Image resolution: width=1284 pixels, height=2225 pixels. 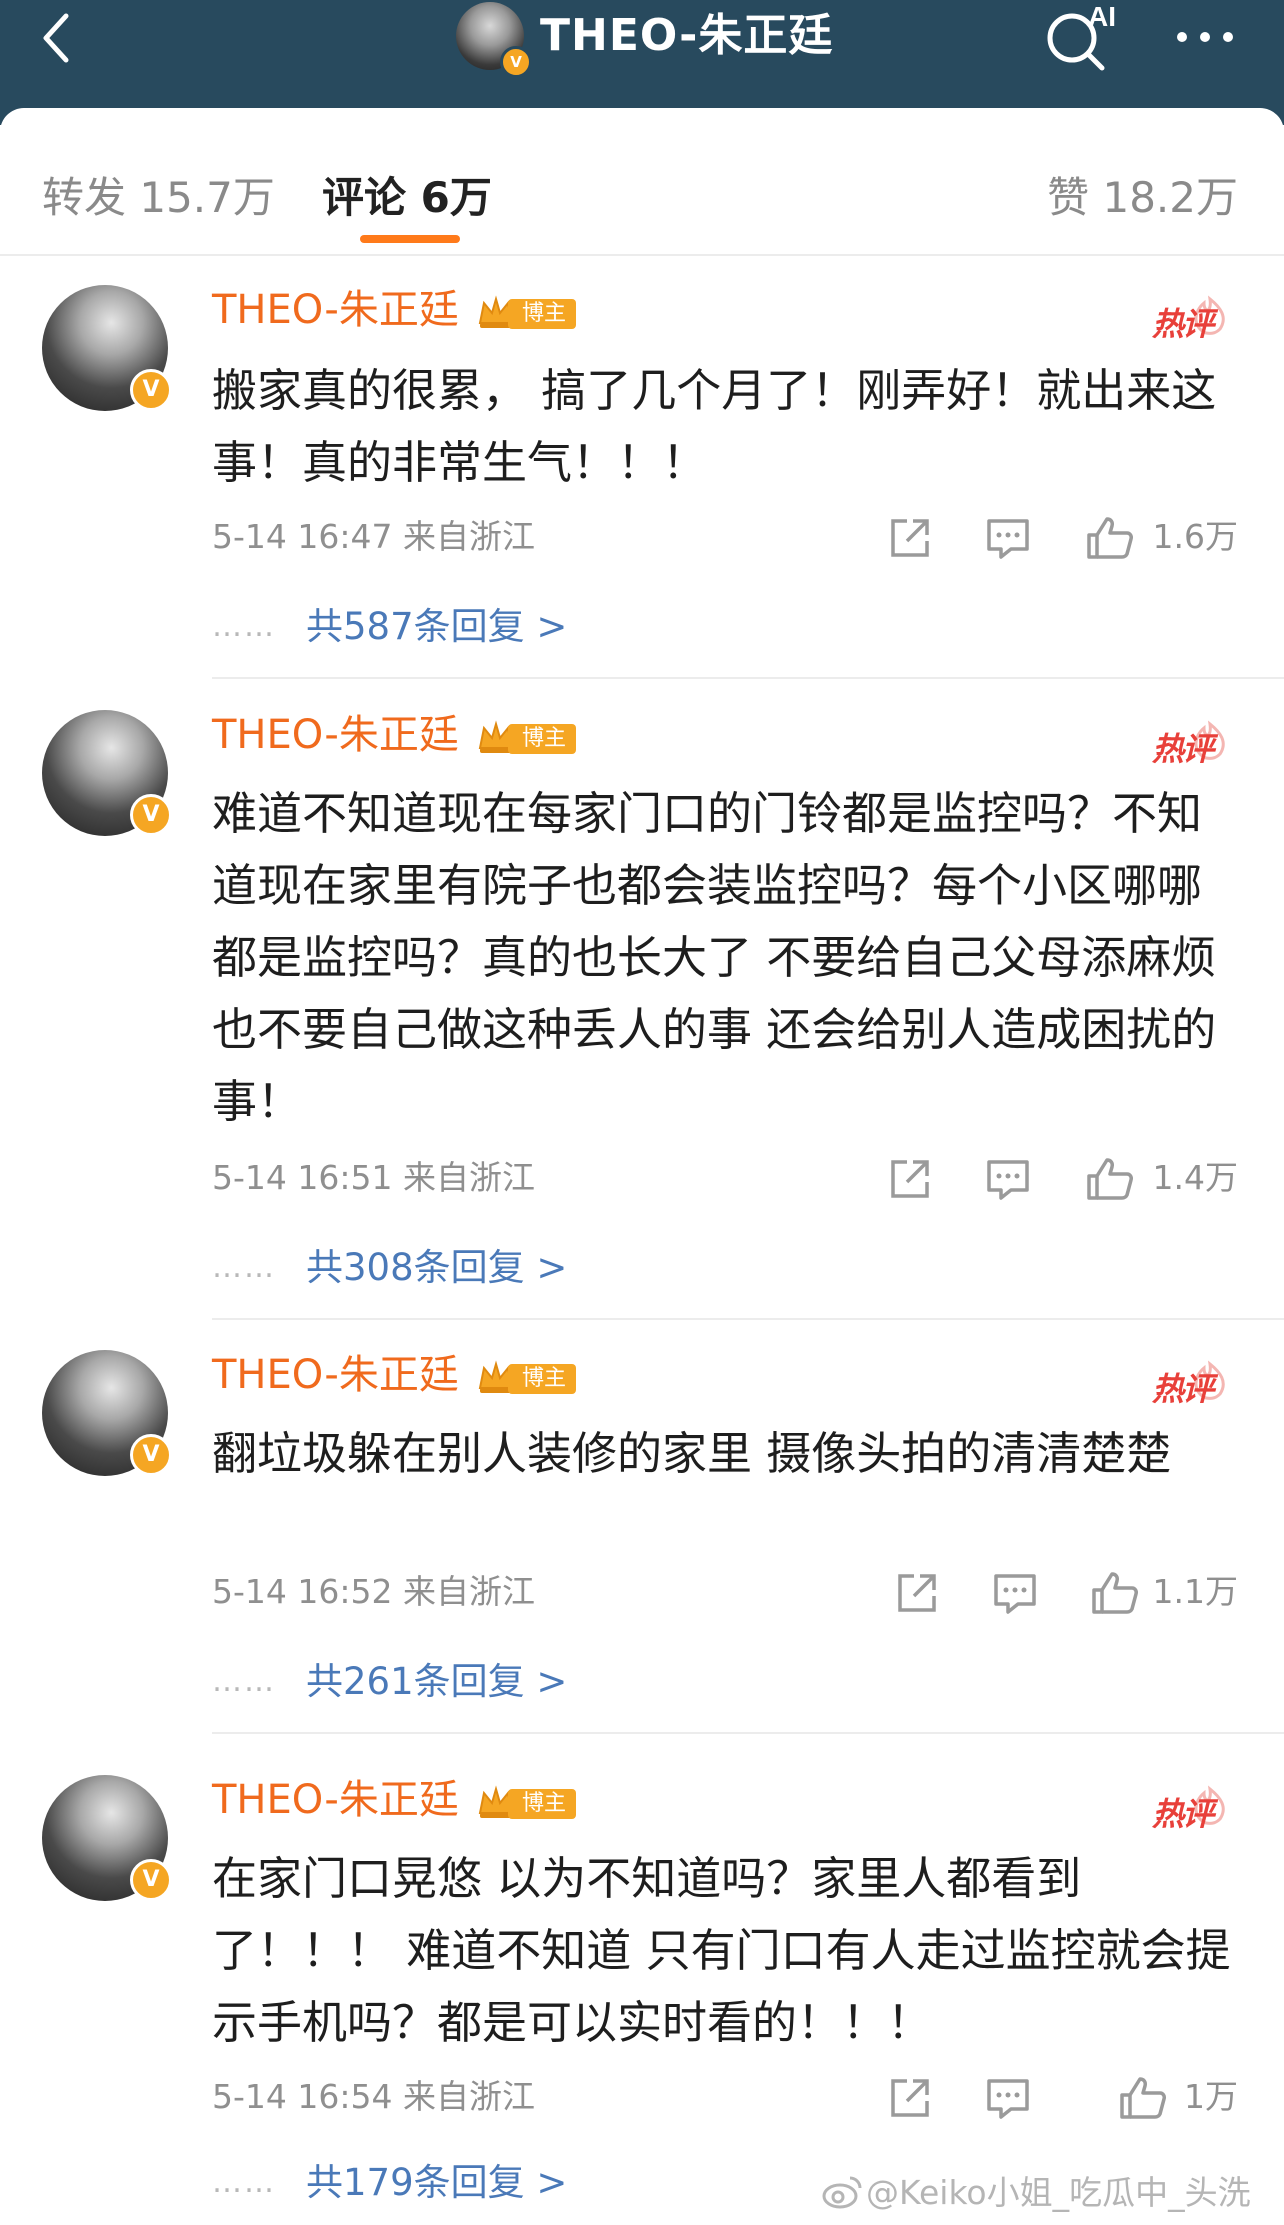 I want to click on ai-search-button: AI, so click(x=1080, y=37).